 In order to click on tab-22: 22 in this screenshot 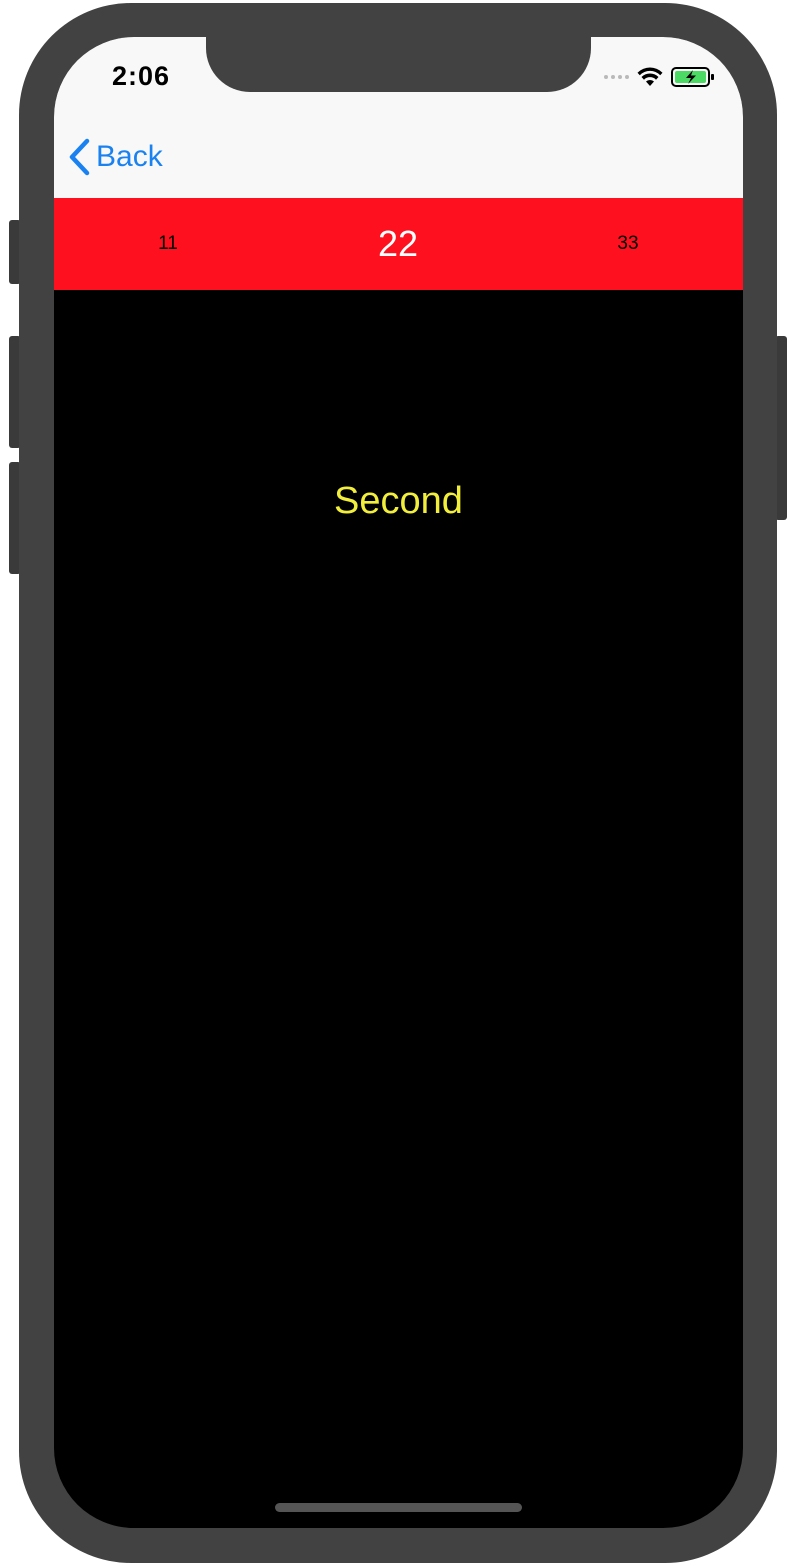, I will do `click(398, 244)`.